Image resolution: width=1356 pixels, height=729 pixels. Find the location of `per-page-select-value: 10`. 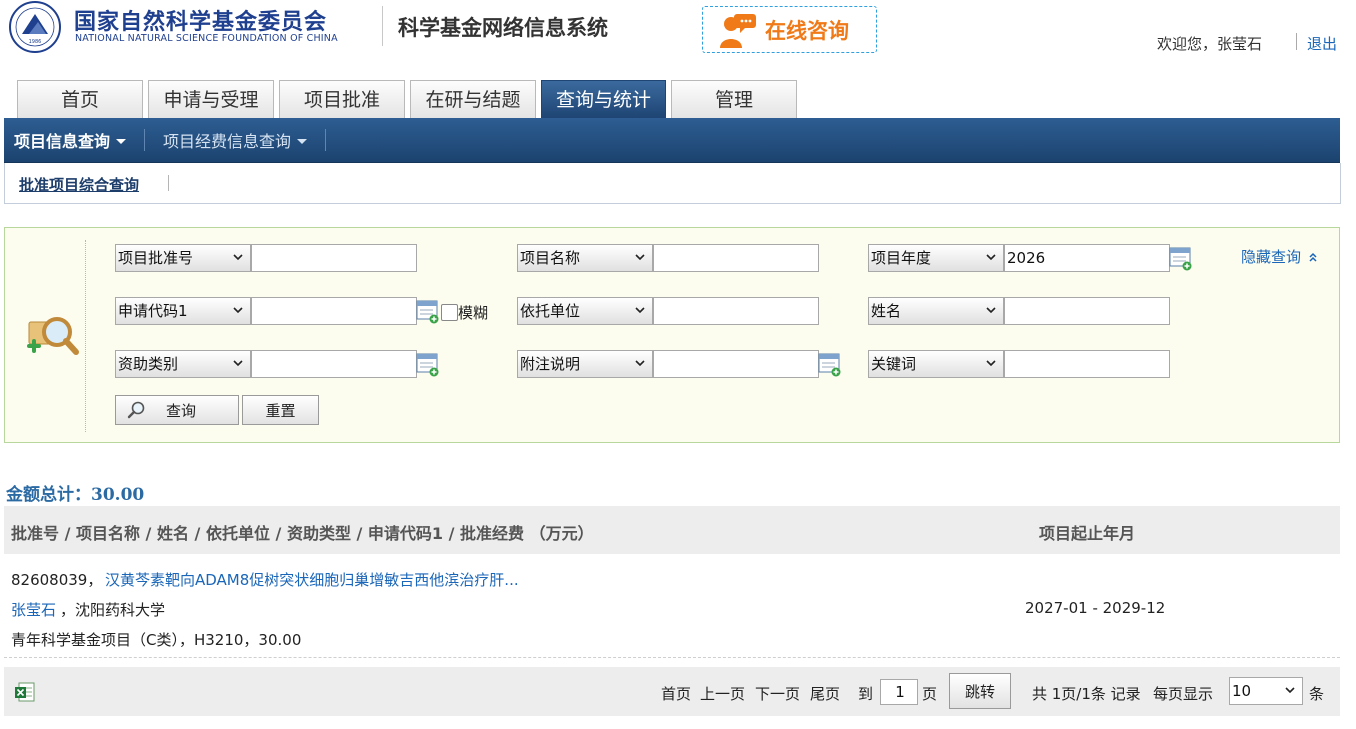

per-page-select-value: 10 is located at coordinates (1242, 691).